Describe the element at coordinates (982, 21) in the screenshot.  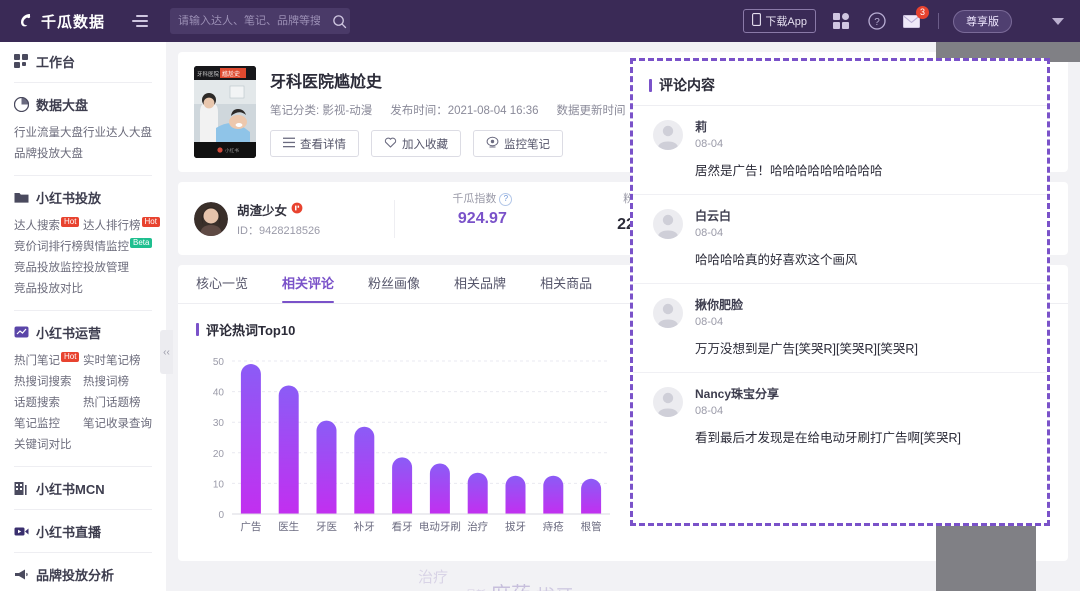
I see `vip-button: 尊享版` at that location.